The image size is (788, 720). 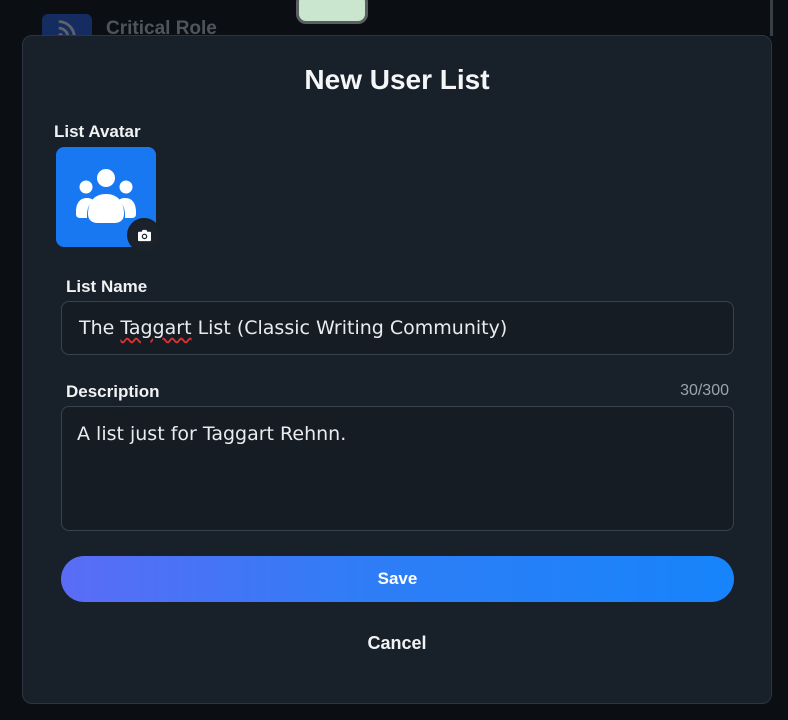 I want to click on spellcheck-word: Taggart, so click(x=156, y=328).